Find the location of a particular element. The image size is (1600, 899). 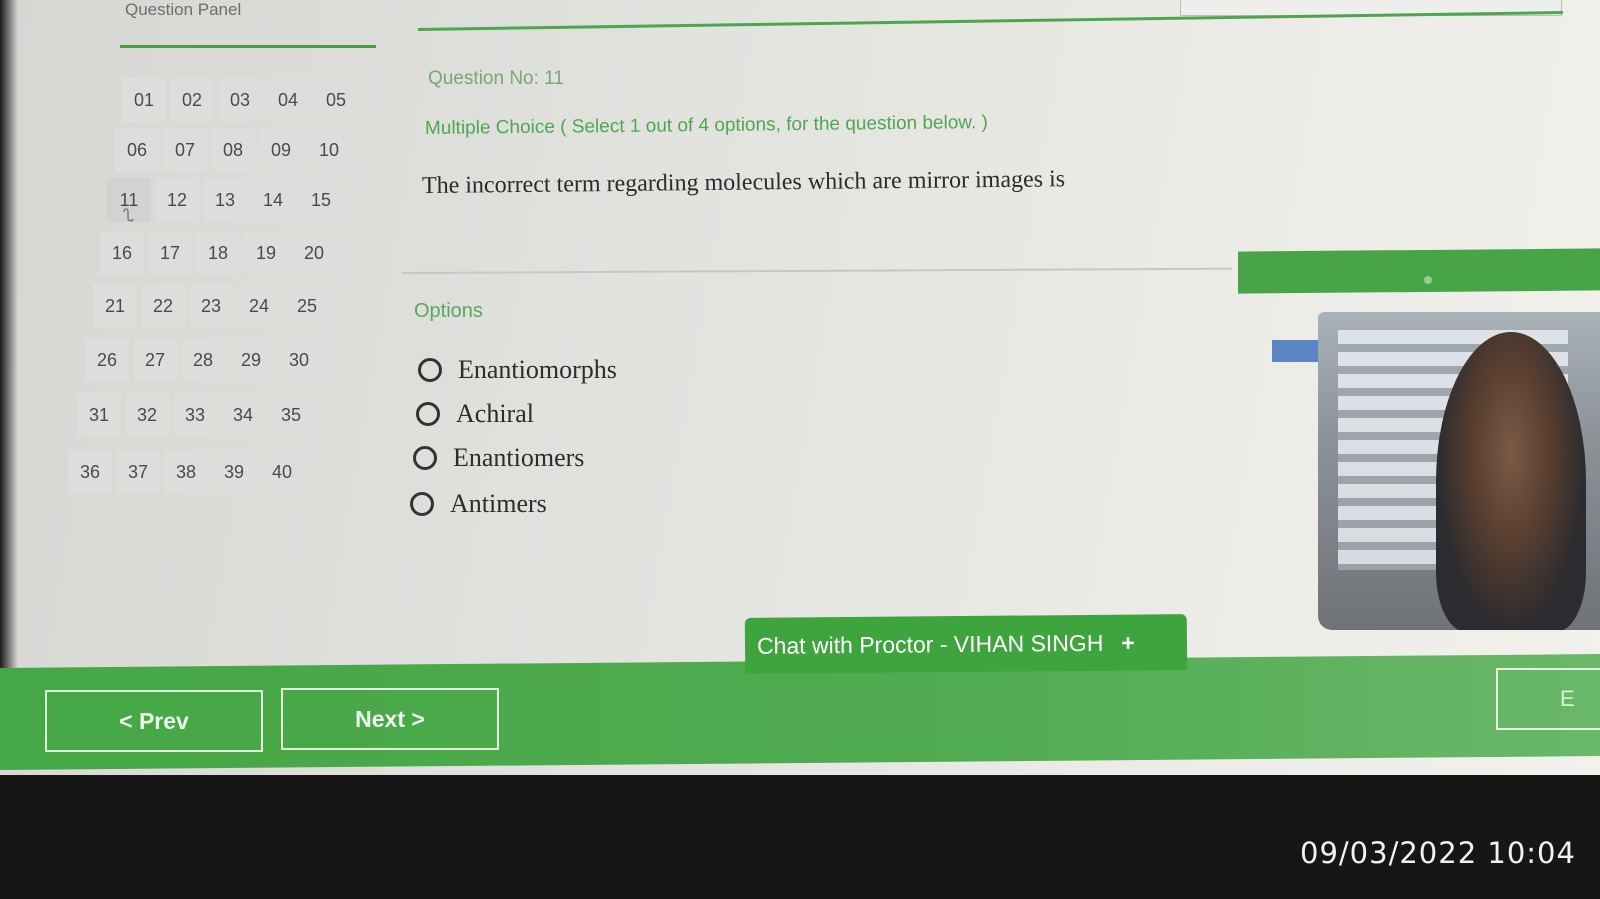

question-number-37: 37 is located at coordinates (138, 472).